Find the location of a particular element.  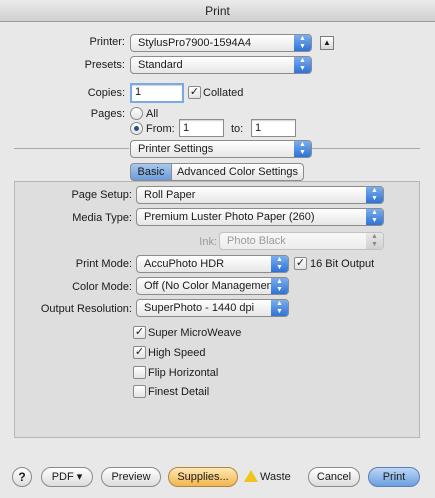

expand-dialog-button: ▲ is located at coordinates (327, 43).